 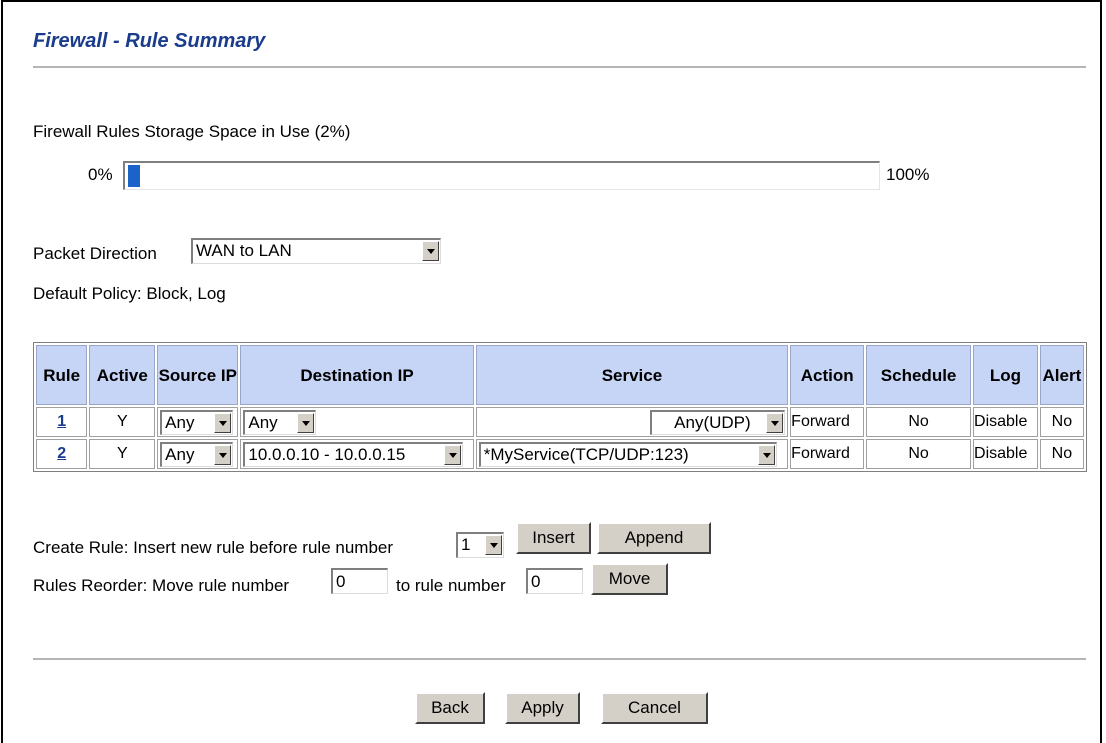 I want to click on insert-position-value: 1, so click(x=466, y=544).